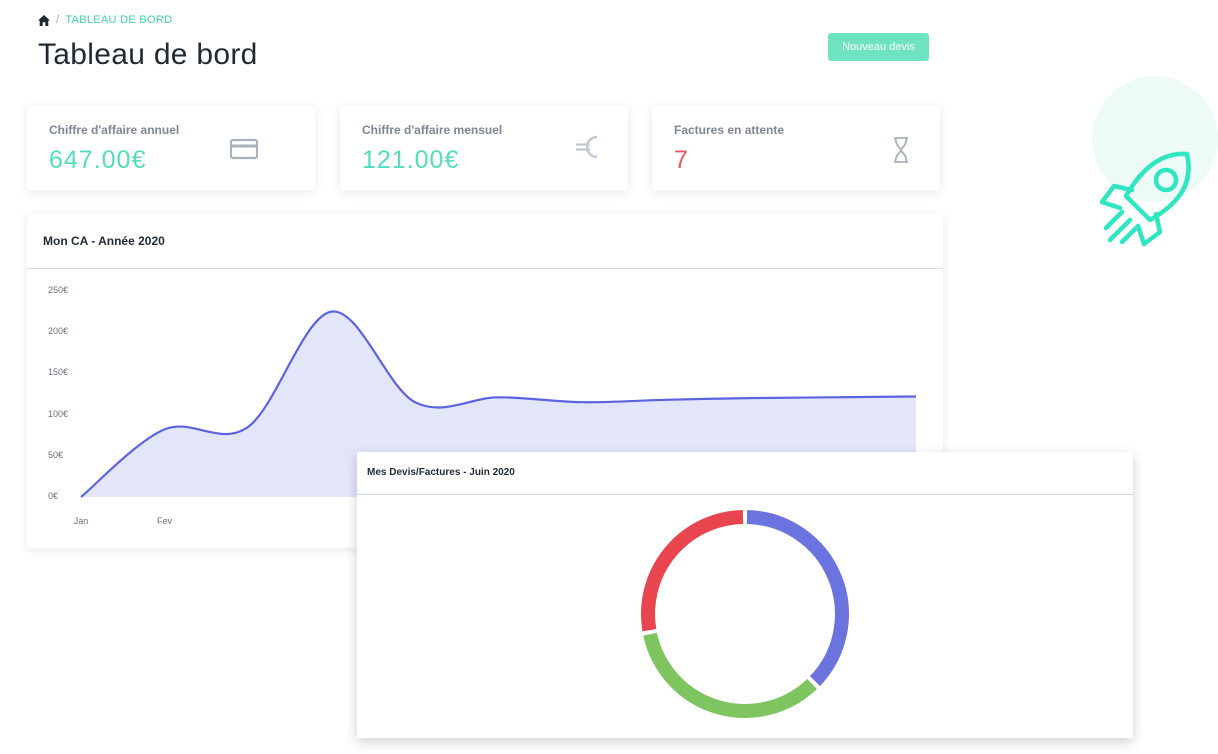 The height and width of the screenshot is (754, 1218). What do you see at coordinates (244, 151) in the screenshot?
I see `credit-card-icon` at bounding box center [244, 151].